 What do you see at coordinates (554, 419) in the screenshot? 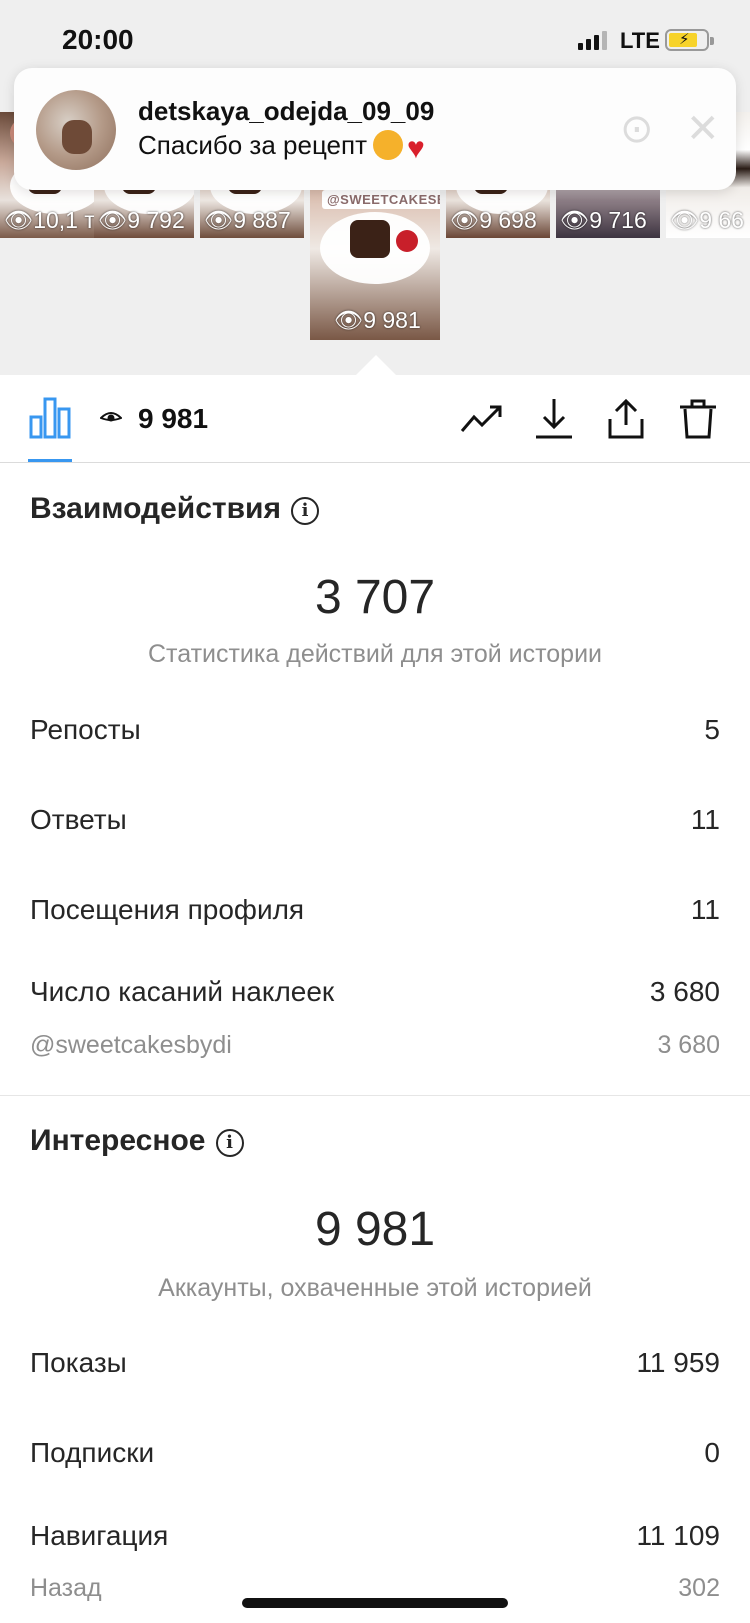
I see `download-icon` at bounding box center [554, 419].